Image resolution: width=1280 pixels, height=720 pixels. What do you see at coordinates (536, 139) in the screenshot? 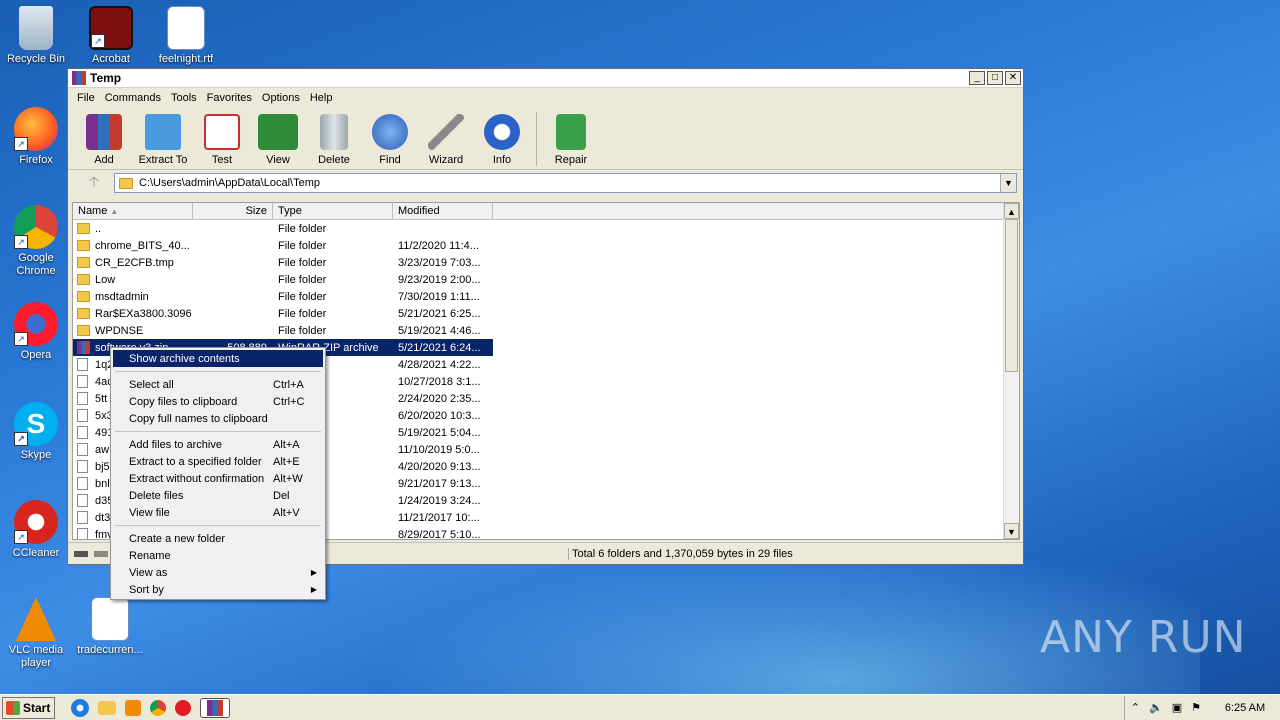
I see `toolbar-separator` at bounding box center [536, 139].